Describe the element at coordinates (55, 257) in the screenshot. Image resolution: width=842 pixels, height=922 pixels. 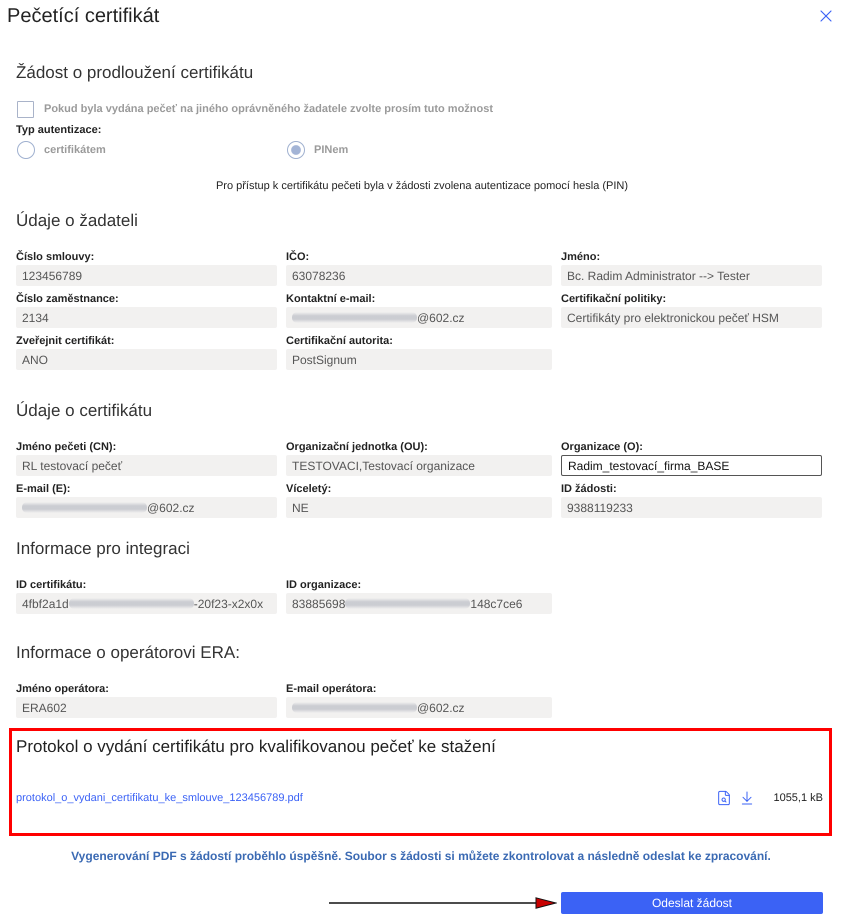
I see `field-label: Číslo smlouvy:` at that location.